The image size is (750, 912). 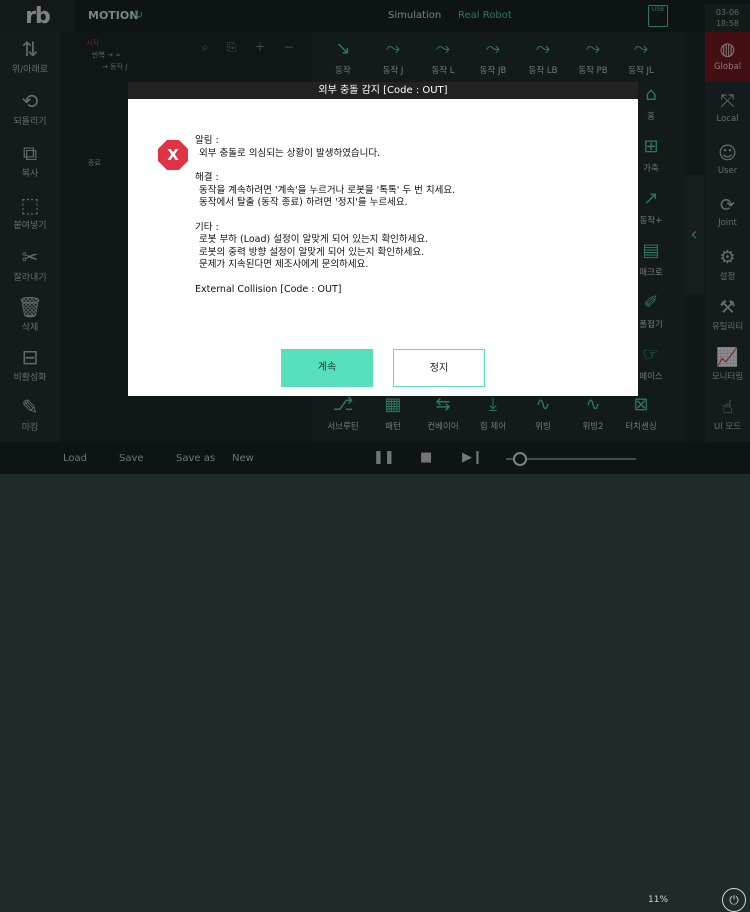 I want to click on etc-line-3: 문제가 지속된다면 제조사에게 문의하세요., so click(x=284, y=264).